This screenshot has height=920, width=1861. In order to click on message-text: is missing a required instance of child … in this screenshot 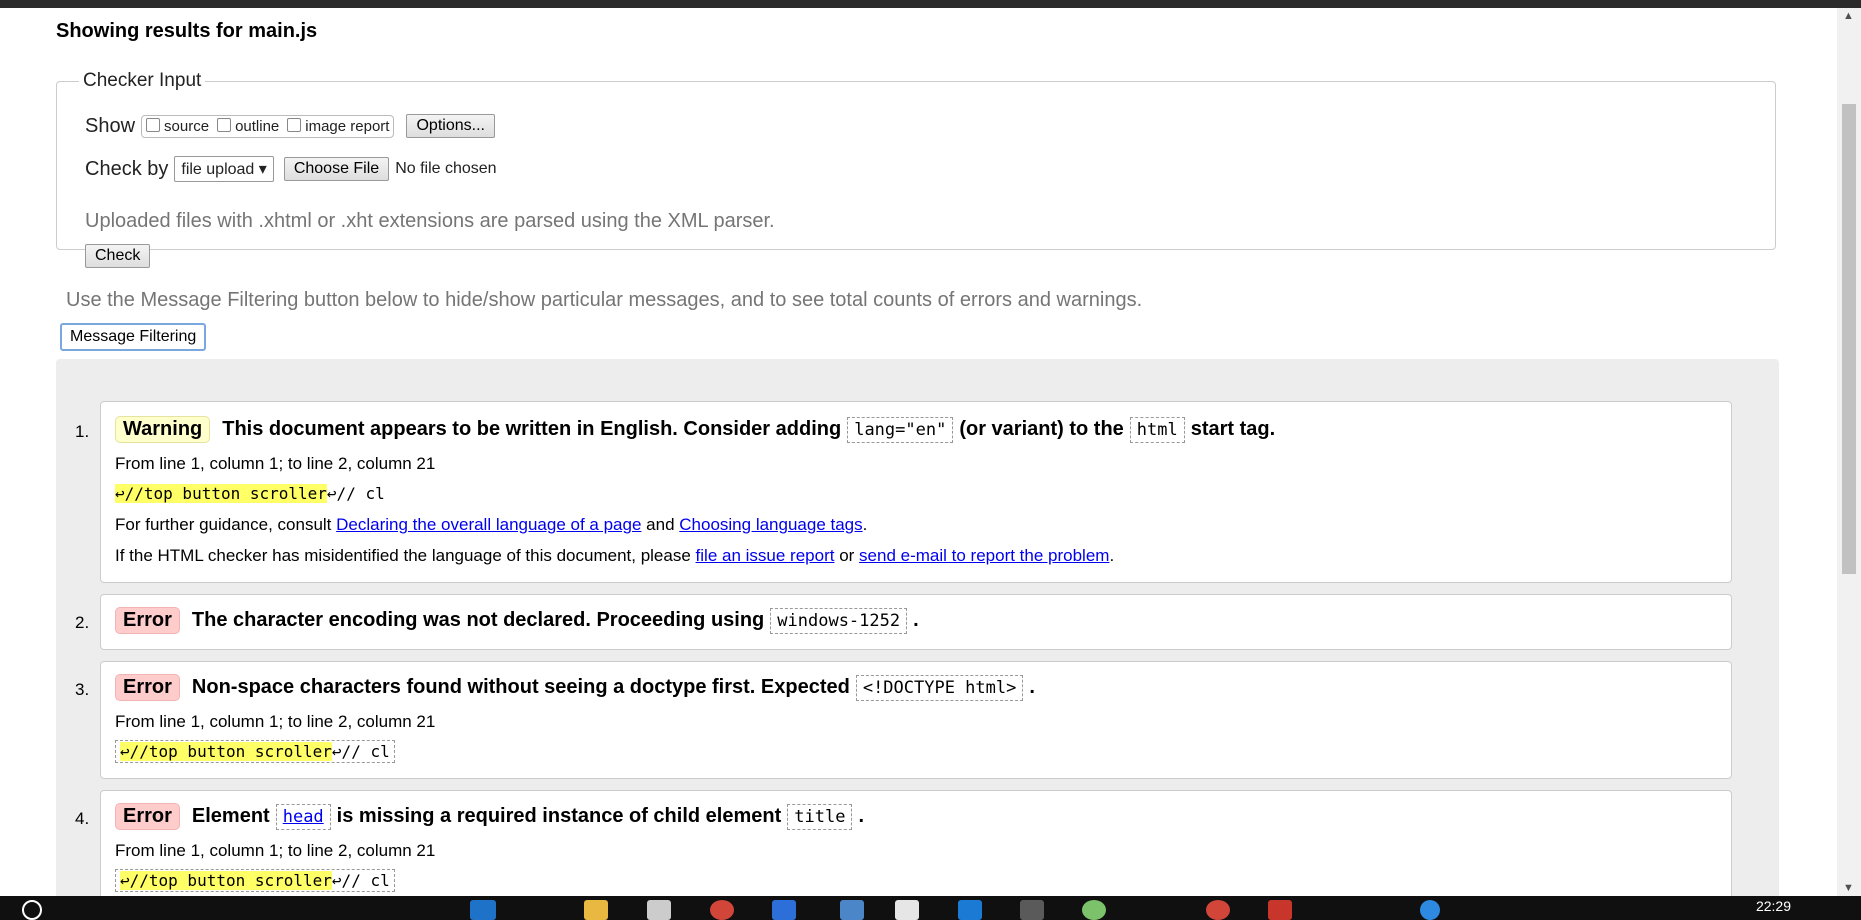, I will do `click(559, 816)`.